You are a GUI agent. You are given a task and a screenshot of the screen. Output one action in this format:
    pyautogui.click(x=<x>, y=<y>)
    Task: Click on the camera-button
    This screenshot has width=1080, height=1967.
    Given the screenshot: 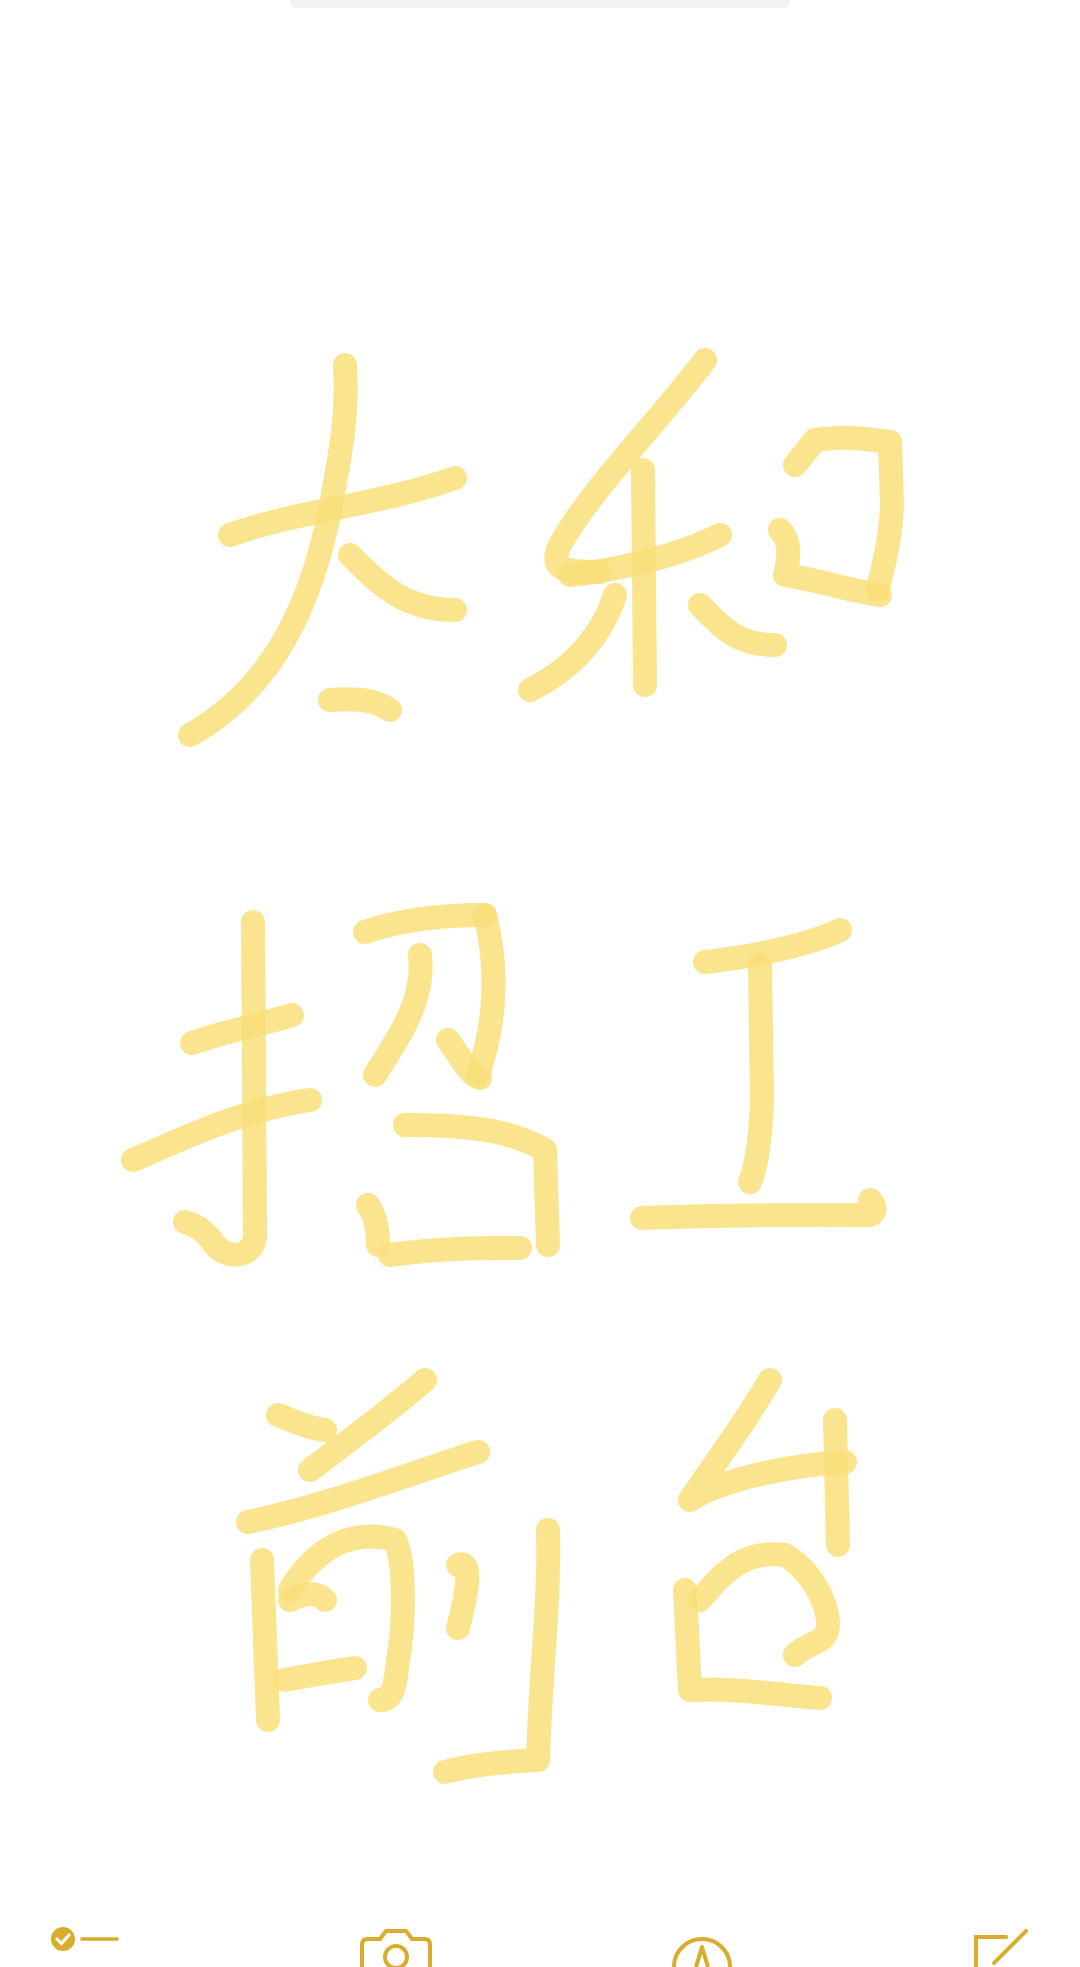 What is the action you would take?
    pyautogui.click(x=396, y=1947)
    